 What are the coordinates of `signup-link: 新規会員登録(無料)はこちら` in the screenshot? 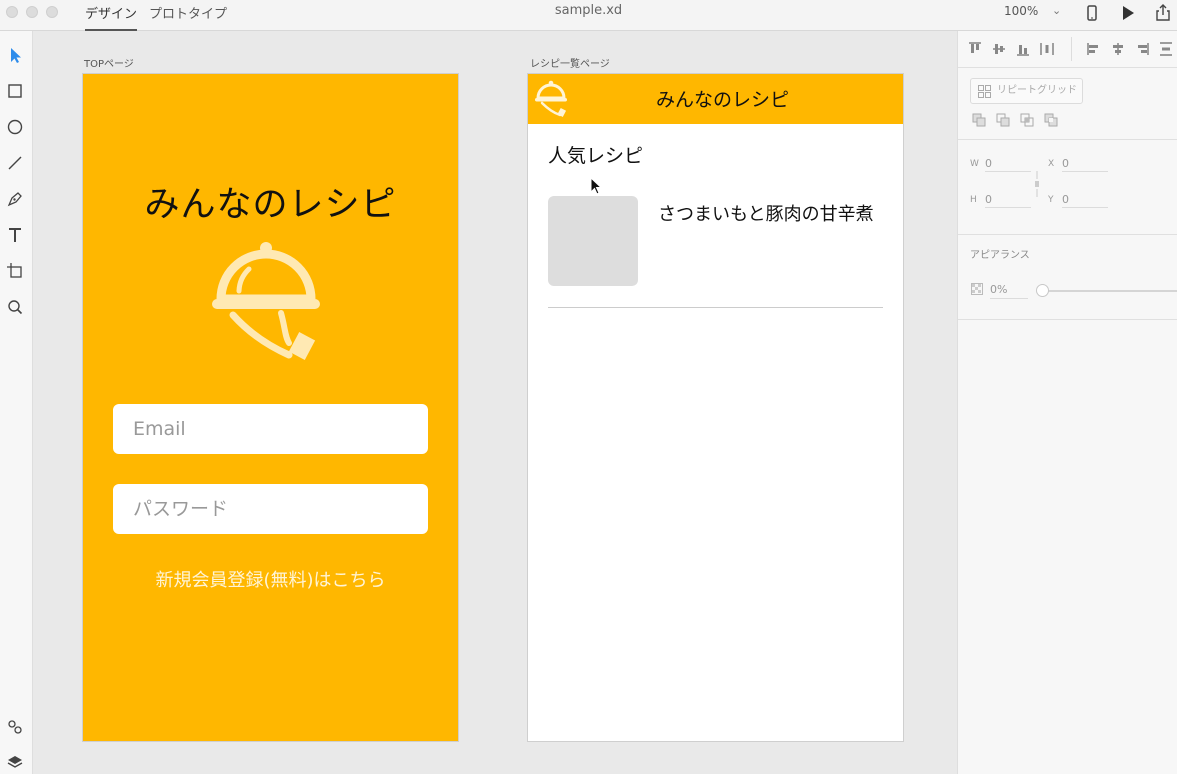 It's located at (270, 579).